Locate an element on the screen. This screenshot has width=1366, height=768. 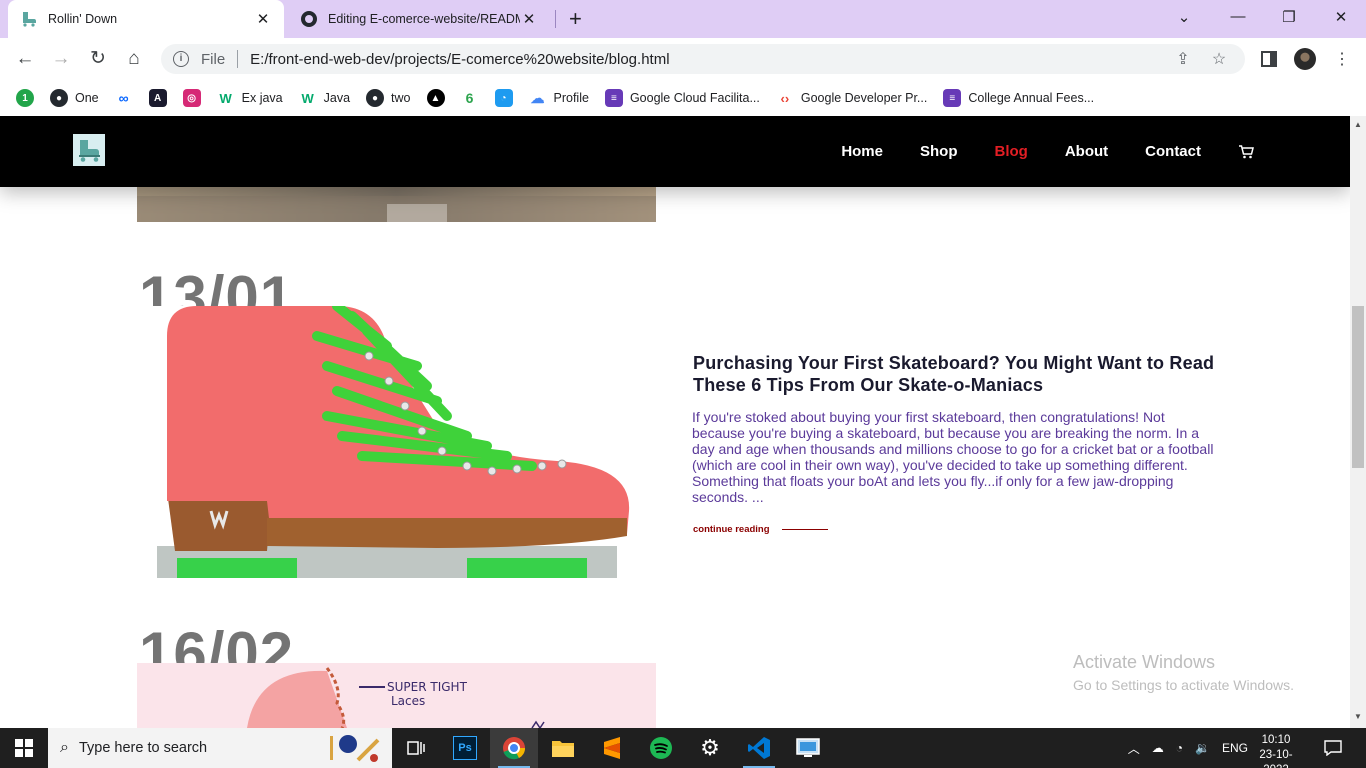
windows-start-icon is located at coordinates (24, 748).